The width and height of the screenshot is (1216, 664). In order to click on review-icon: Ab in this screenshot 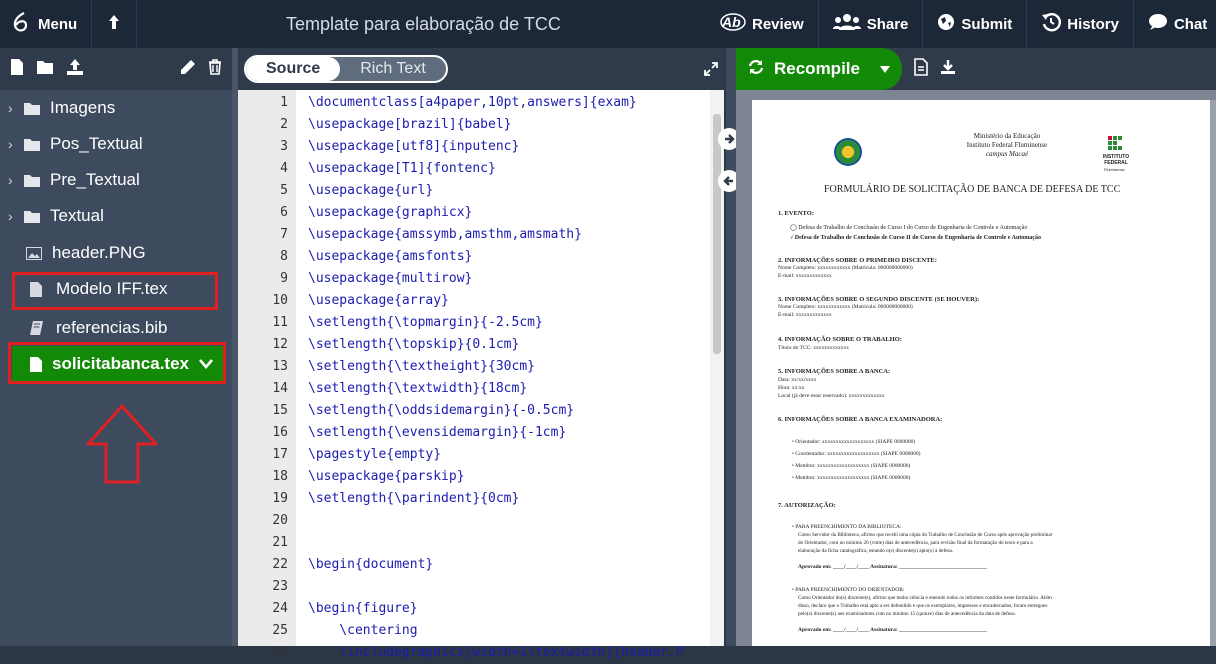, I will do `click(733, 24)`.